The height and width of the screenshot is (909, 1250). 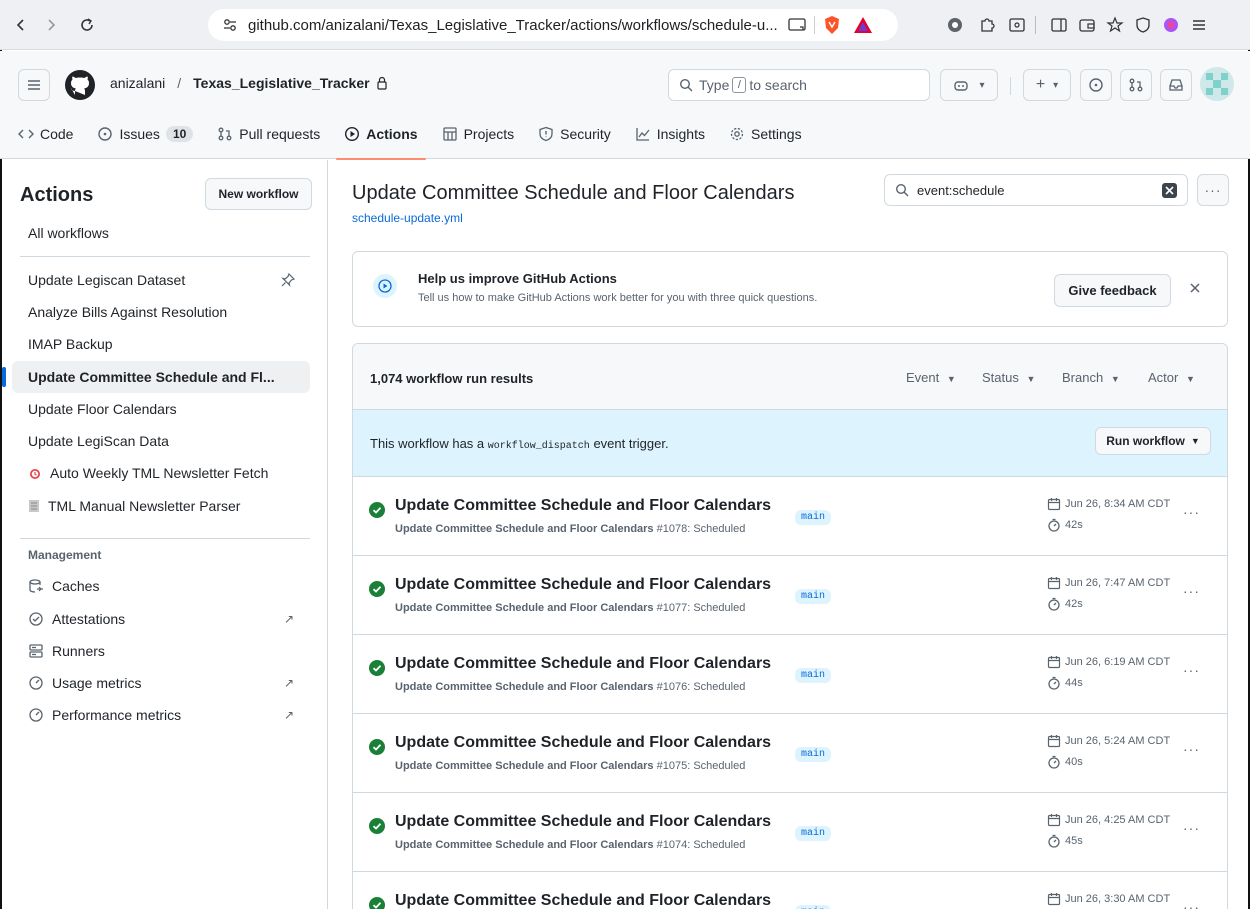 What do you see at coordinates (161, 233) in the screenshot?
I see `sidebar-item-all-workflows: All workflows` at bounding box center [161, 233].